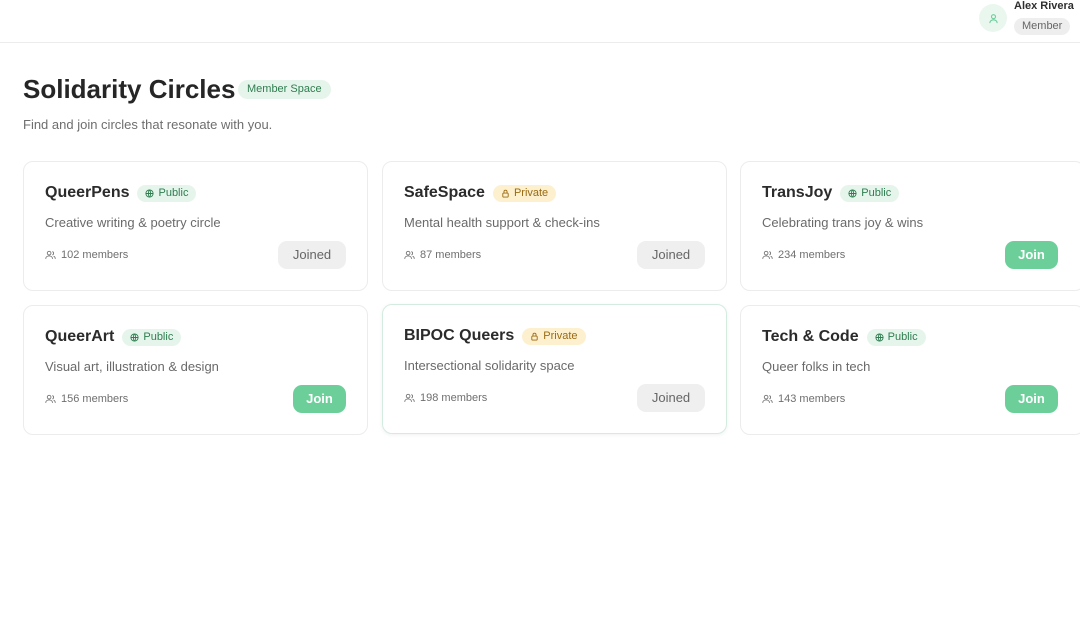 The image size is (1080, 621). Describe the element at coordinates (540, 21) in the screenshot. I see `top-bar: Alex Rivera Member` at that location.